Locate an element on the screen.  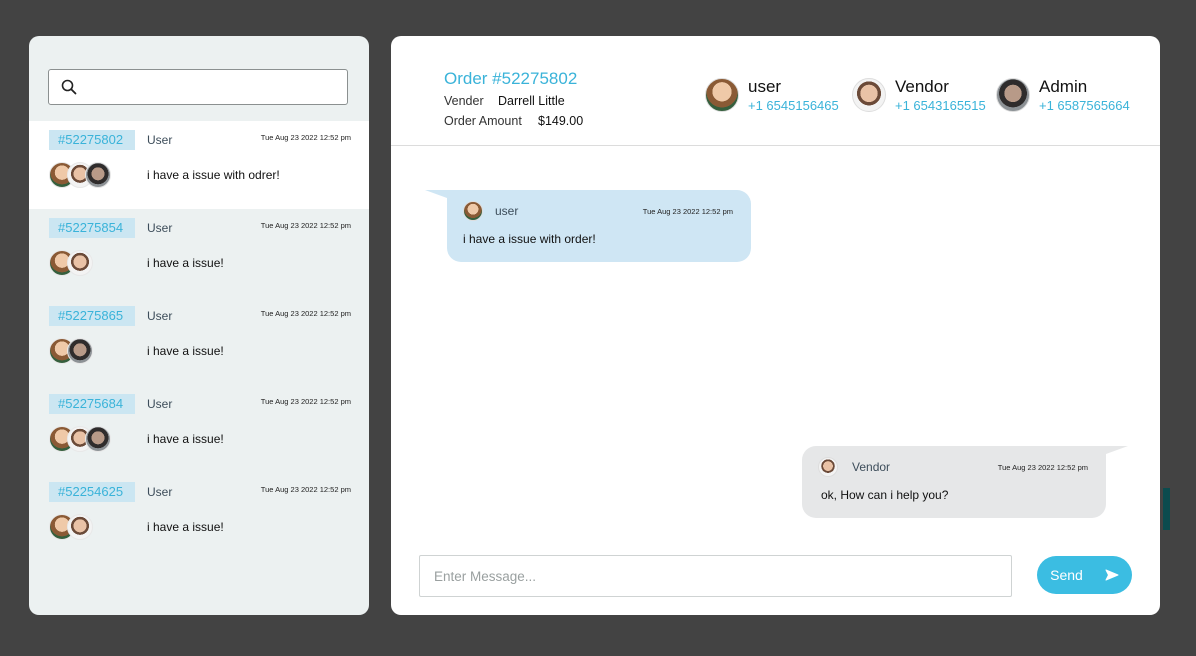
message-input is located at coordinates (715, 576).